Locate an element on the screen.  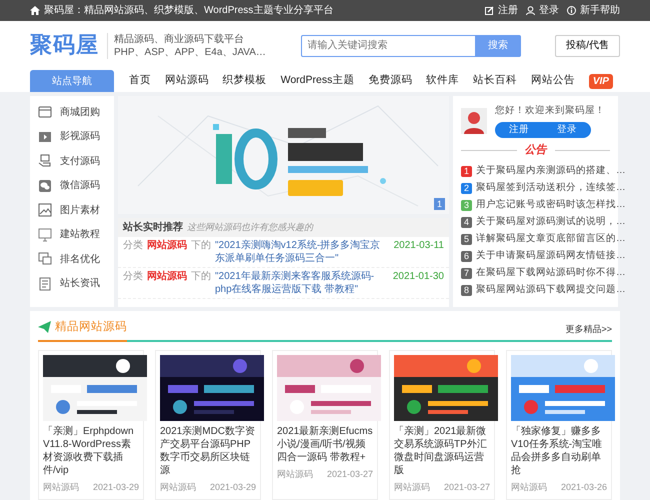
search-field: 请输入关键词搜索 is located at coordinates (388, 45).